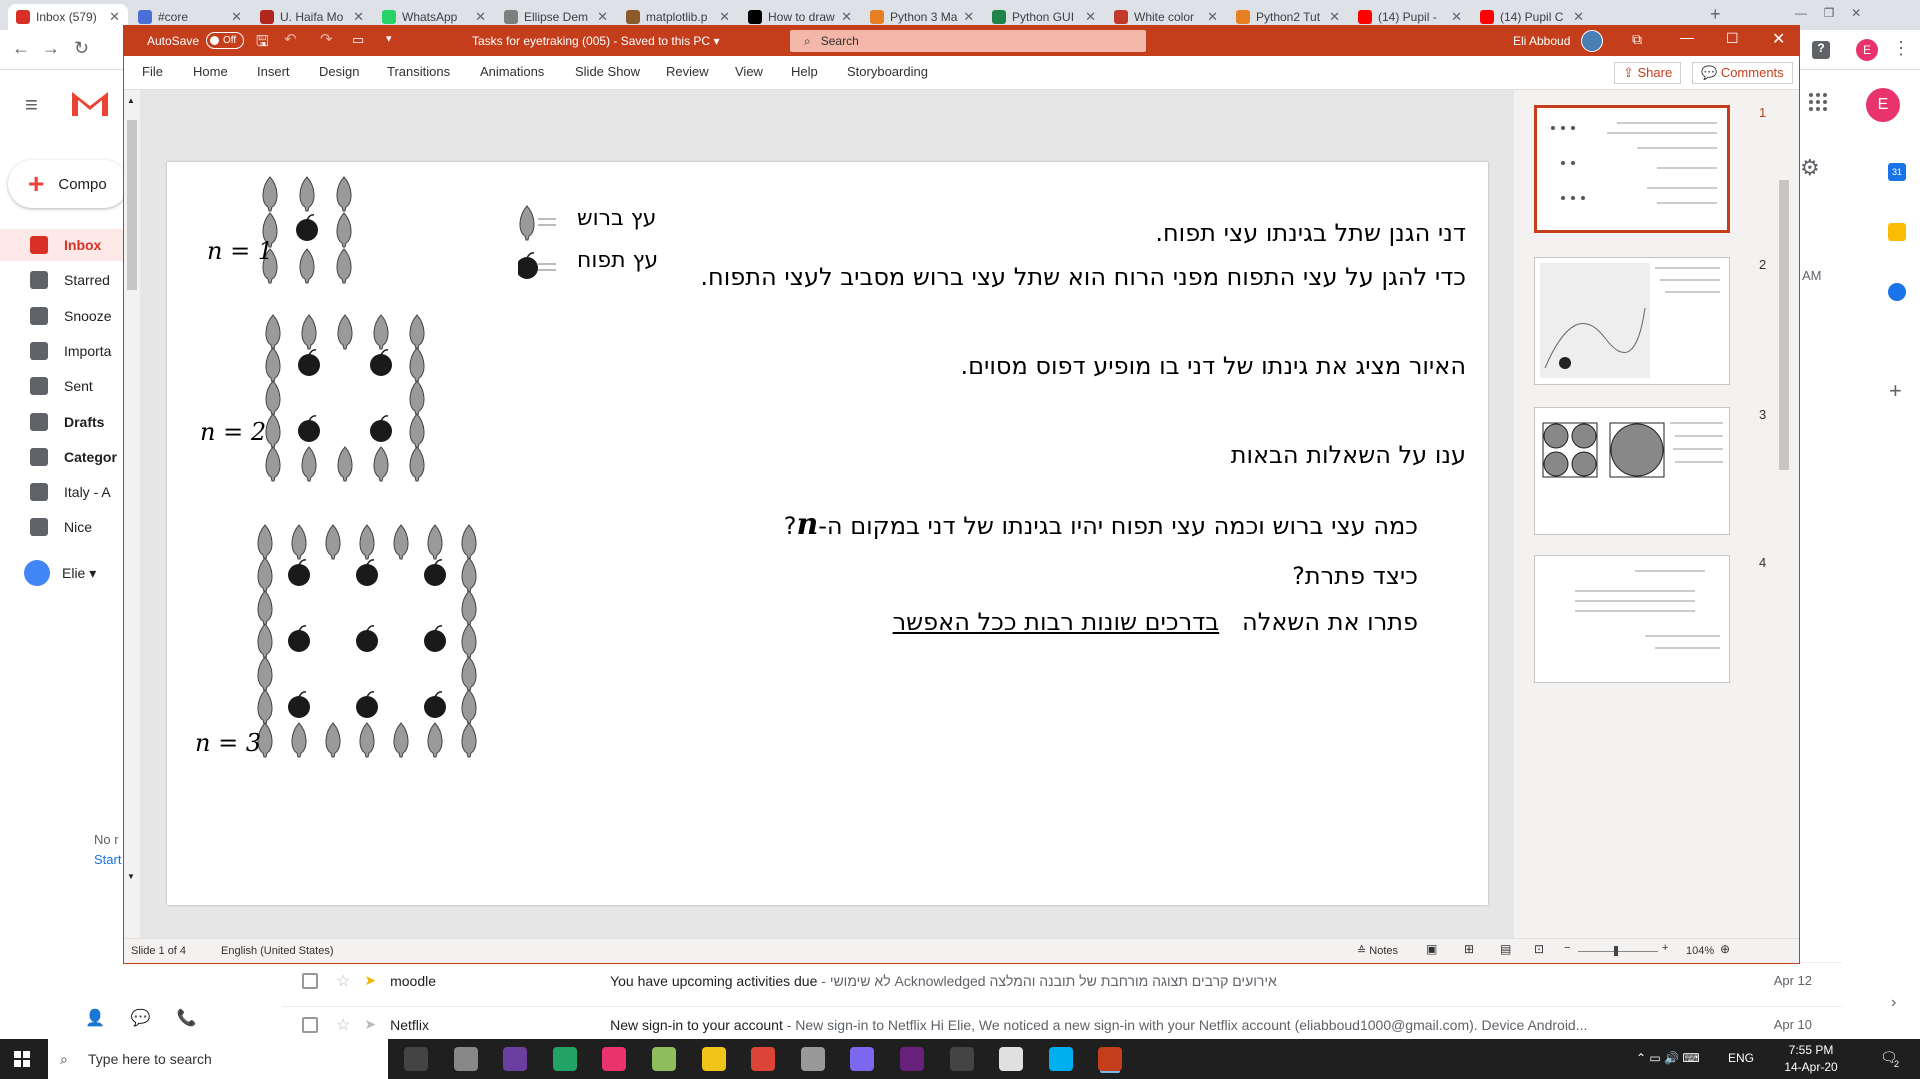 The width and height of the screenshot is (1920, 1079). Describe the element at coordinates (687, 71) in the screenshot. I see `ribbon-tab: Review` at that location.